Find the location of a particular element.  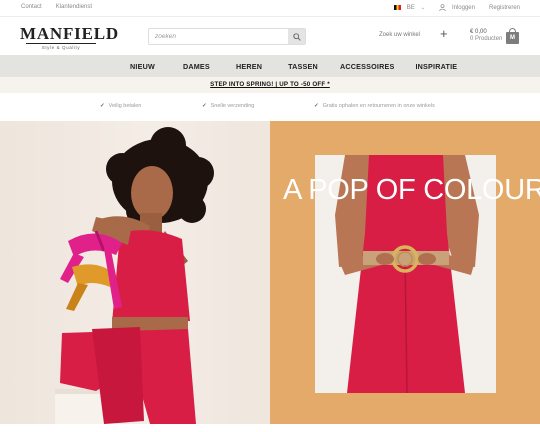

store-finder-link: Zoek uw winkel is located at coordinates (399, 35).